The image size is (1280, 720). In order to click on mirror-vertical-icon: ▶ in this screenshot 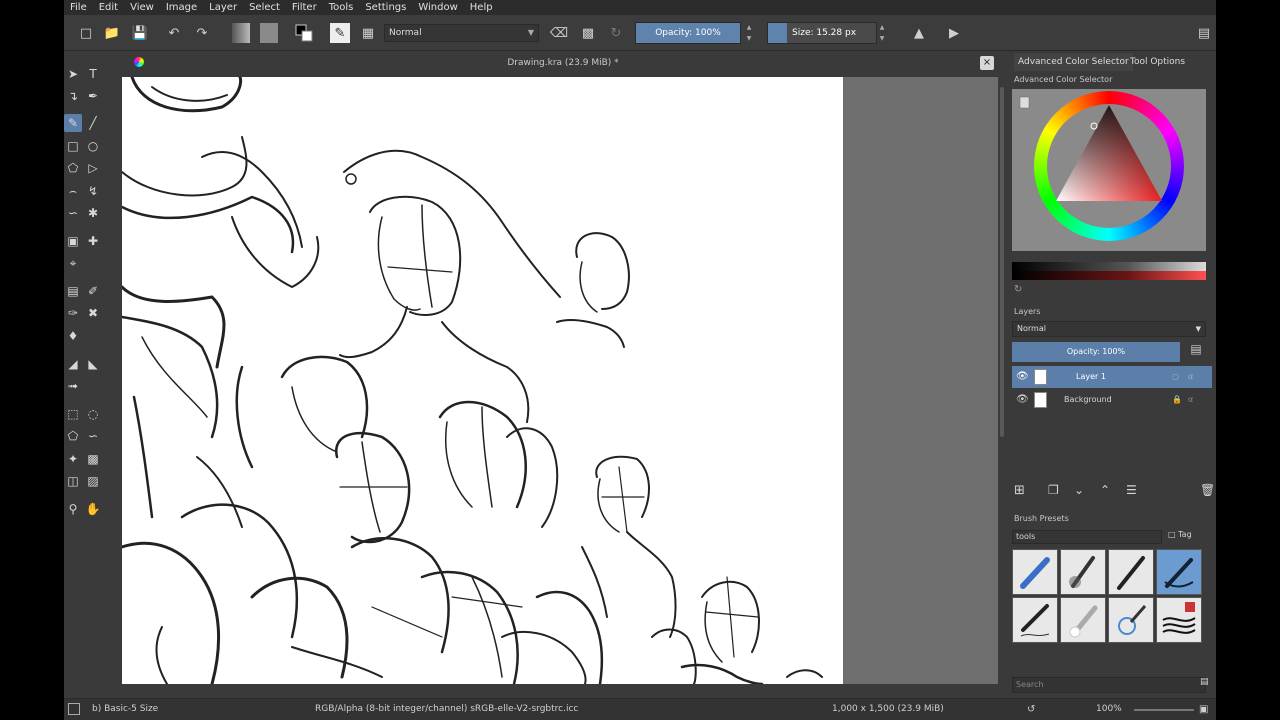, I will do `click(954, 33)`.